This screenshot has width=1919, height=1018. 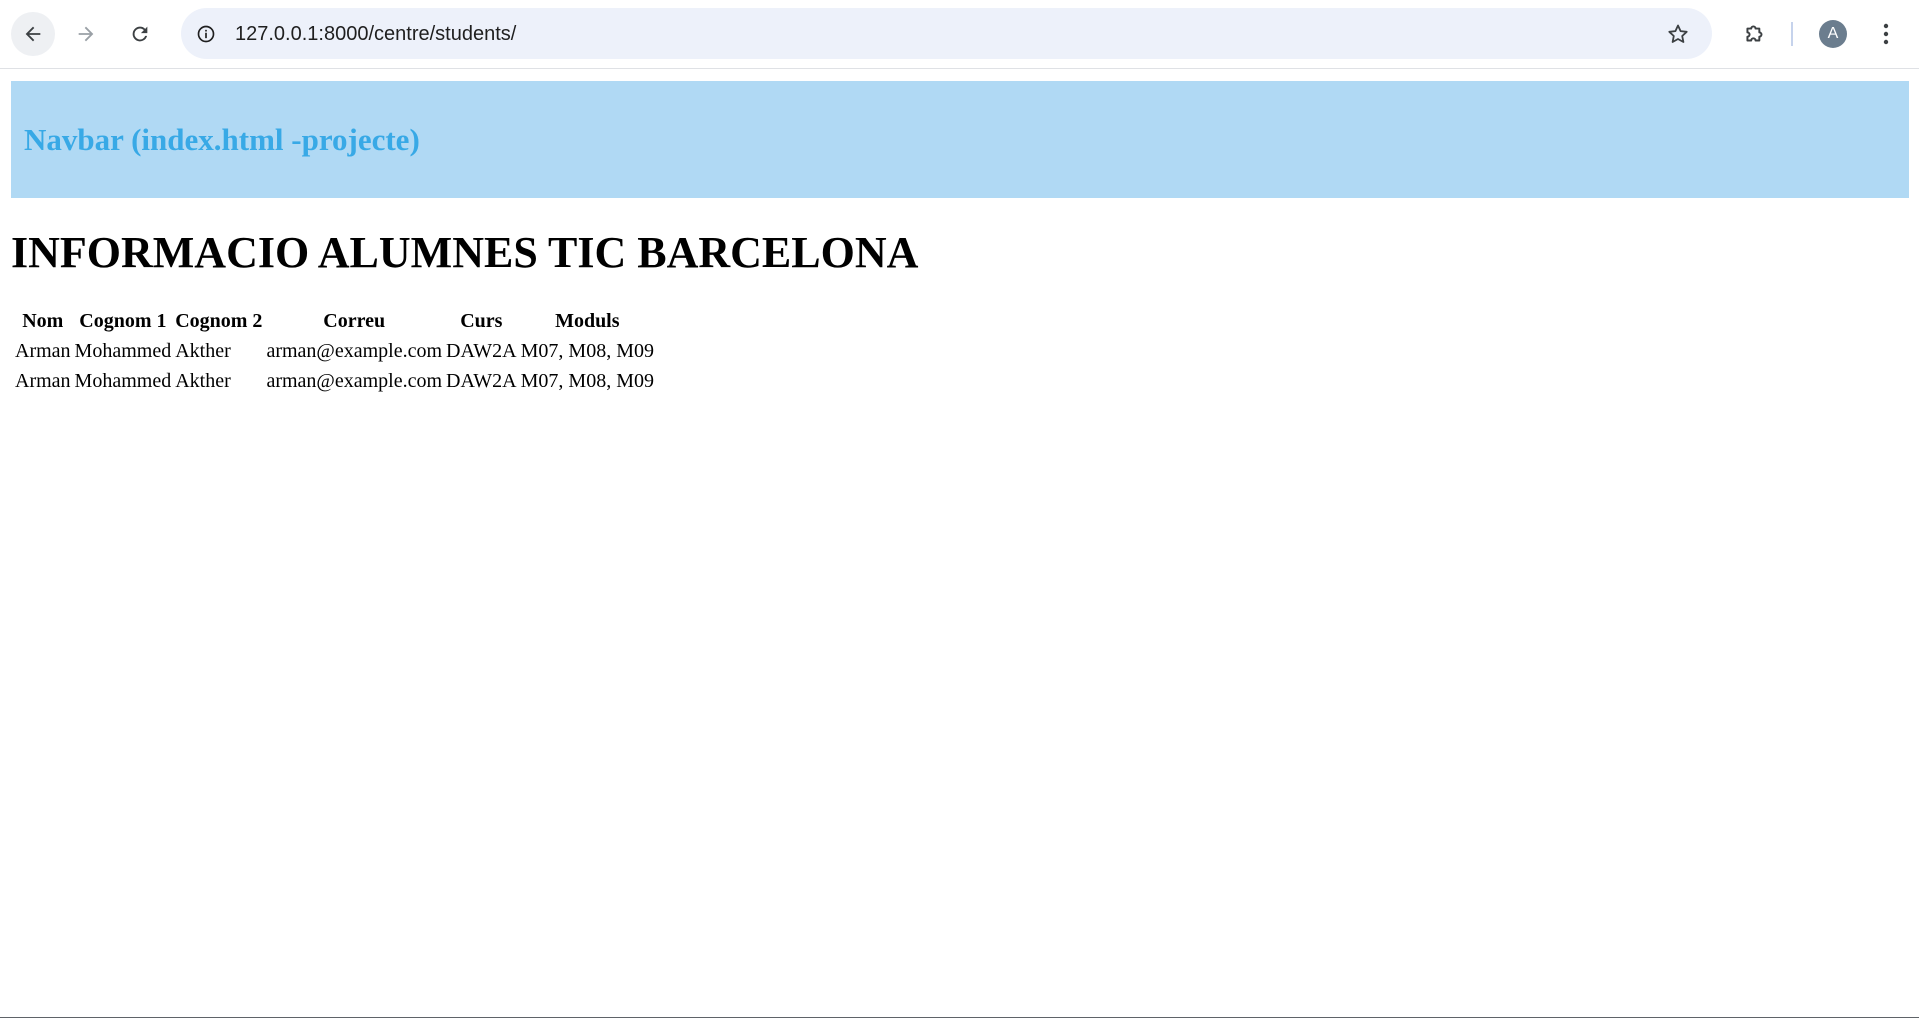 I want to click on forward-button, so click(x=86, y=34).